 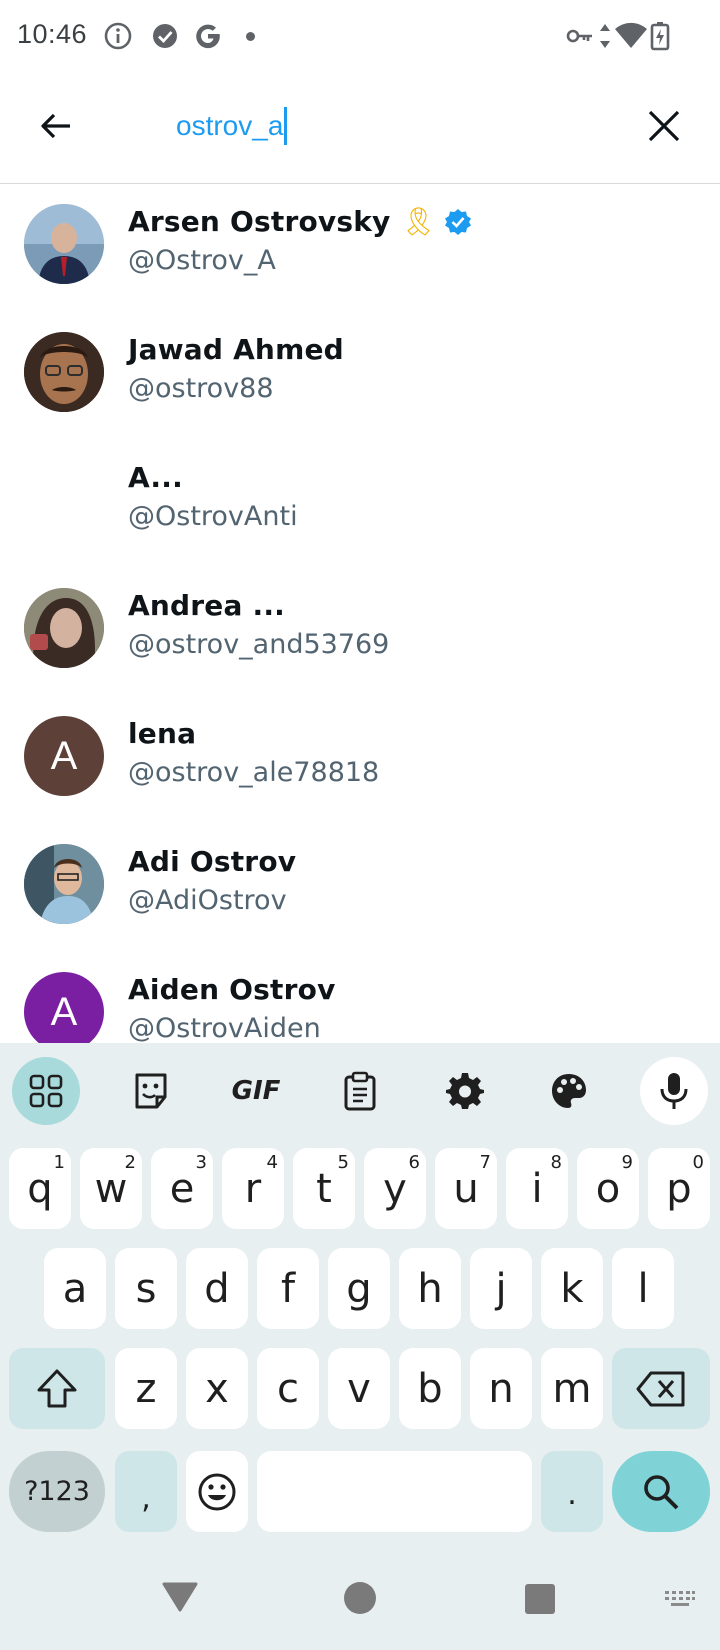 What do you see at coordinates (256, 1091) in the screenshot?
I see `gif-button: GIF` at bounding box center [256, 1091].